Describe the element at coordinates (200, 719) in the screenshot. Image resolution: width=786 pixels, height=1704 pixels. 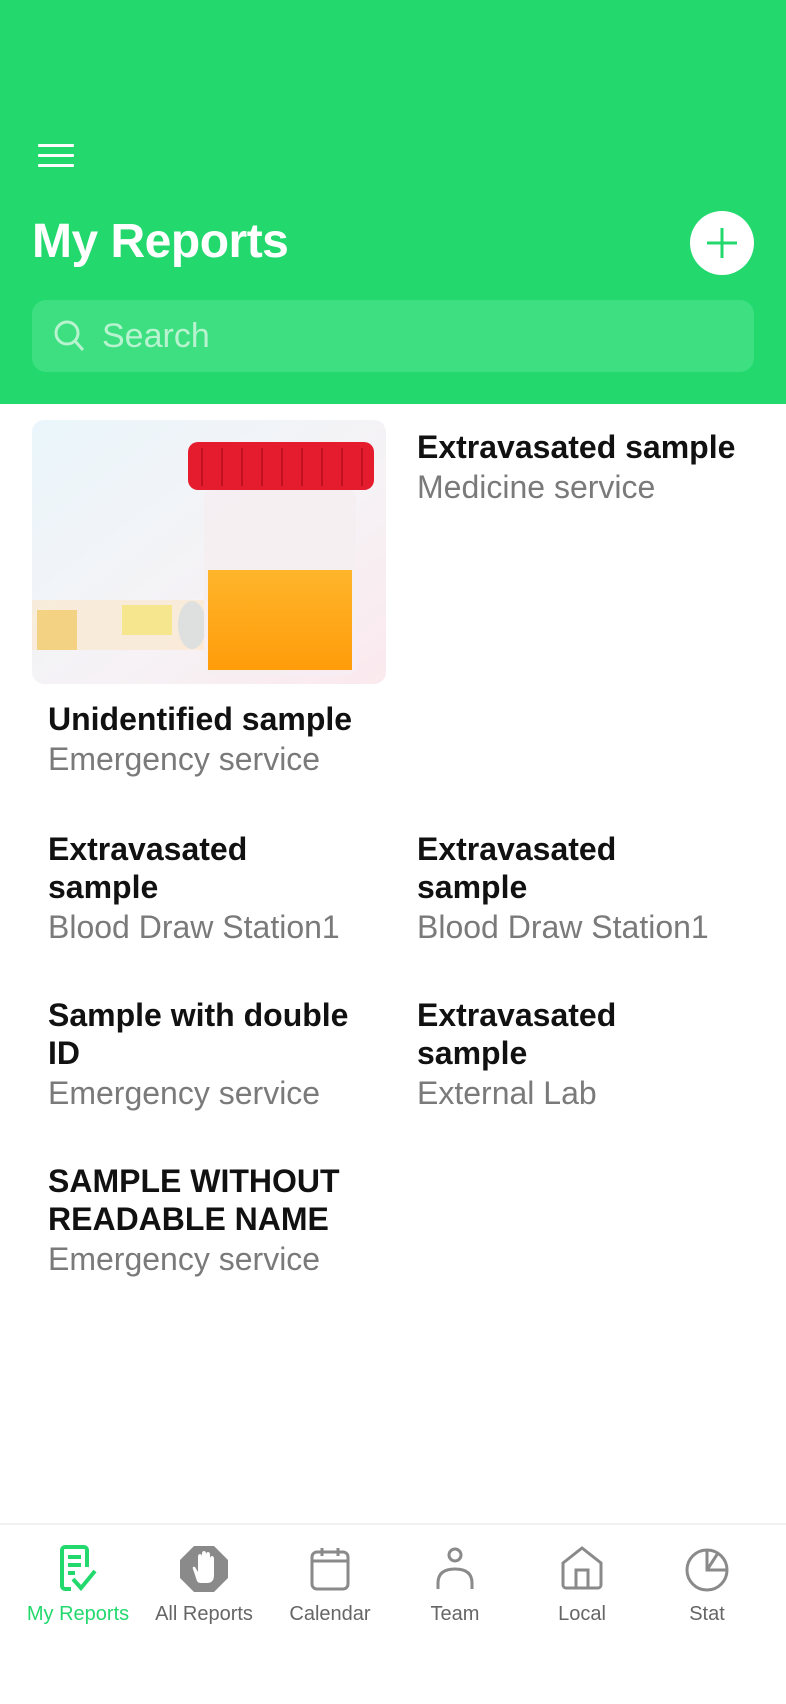
I see `report-name: Unidentified sample` at that location.